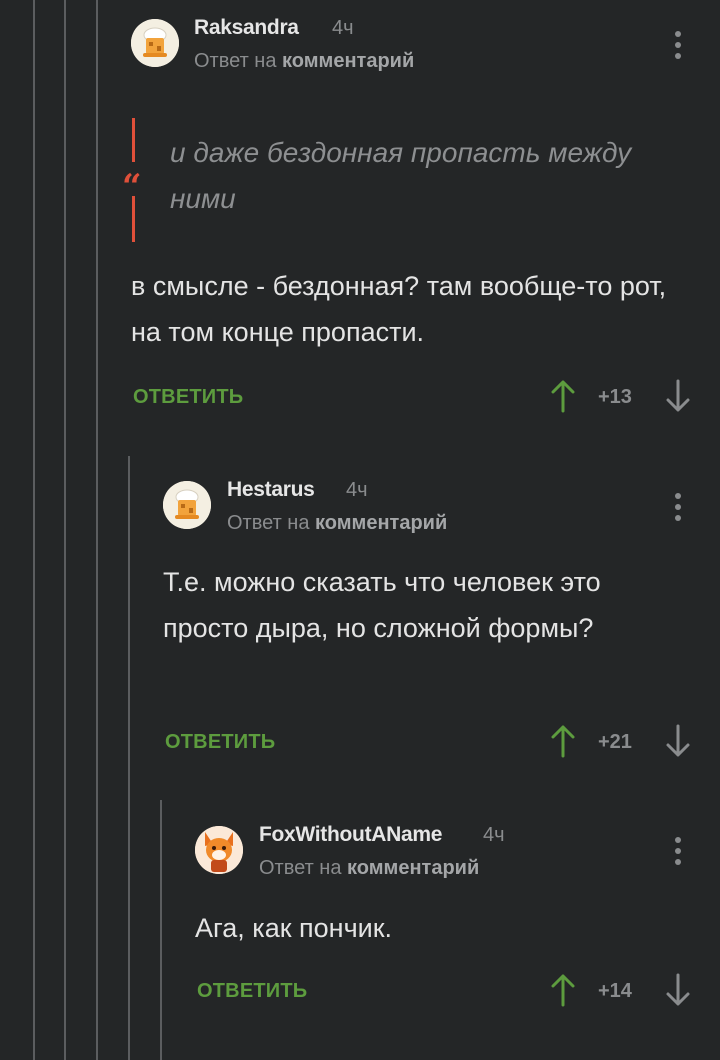 This screenshot has height=1060, width=720. Describe the element at coordinates (401, 175) in the screenshot. I see `quote-text: и даже бездонная пропасть между ними` at that location.